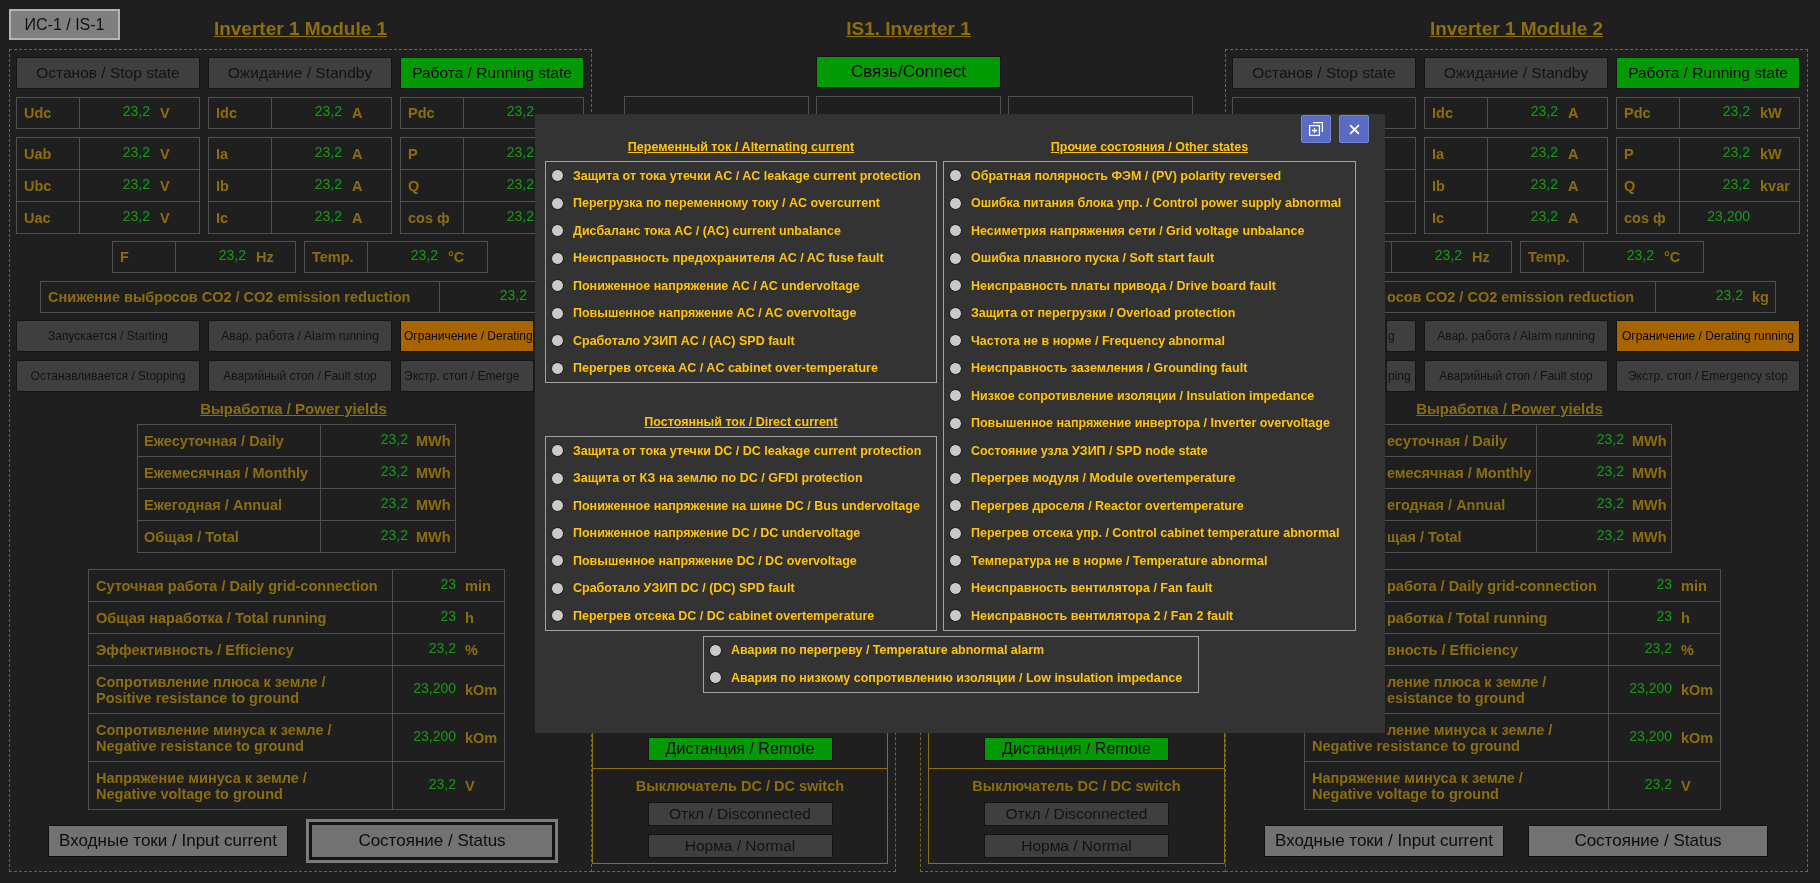 The width and height of the screenshot is (1820, 883). What do you see at coordinates (1109, 368) in the screenshot?
I see `alarm-label: Неисправность заземления / Grounding fault` at bounding box center [1109, 368].